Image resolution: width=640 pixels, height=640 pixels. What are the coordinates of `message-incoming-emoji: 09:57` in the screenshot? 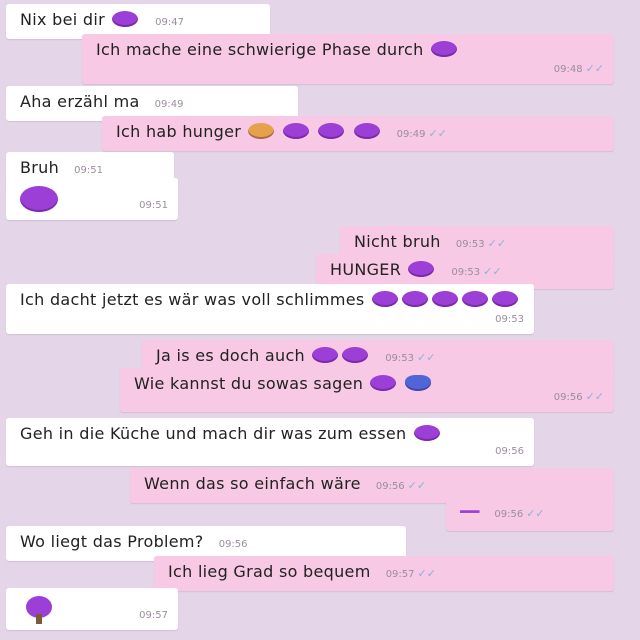 It's located at (92, 609).